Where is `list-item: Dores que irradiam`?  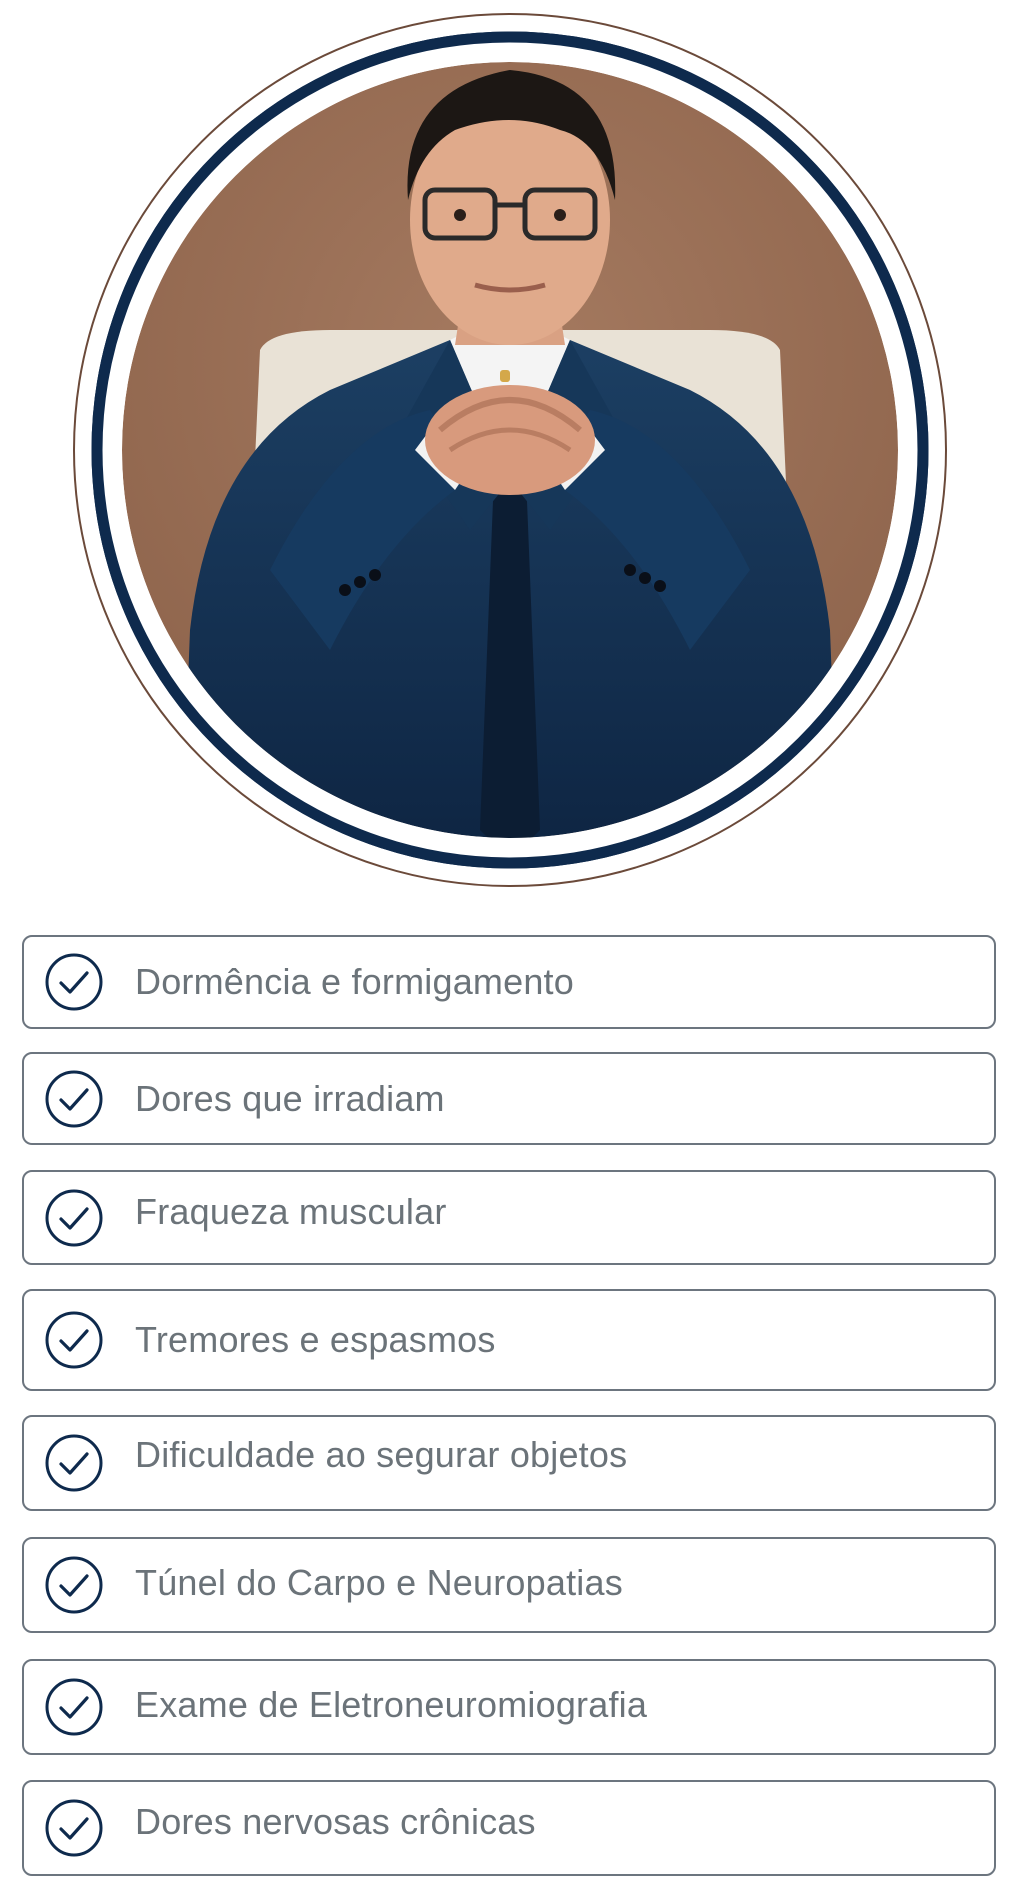
list-item: Dores que irradiam is located at coordinates (509, 1098).